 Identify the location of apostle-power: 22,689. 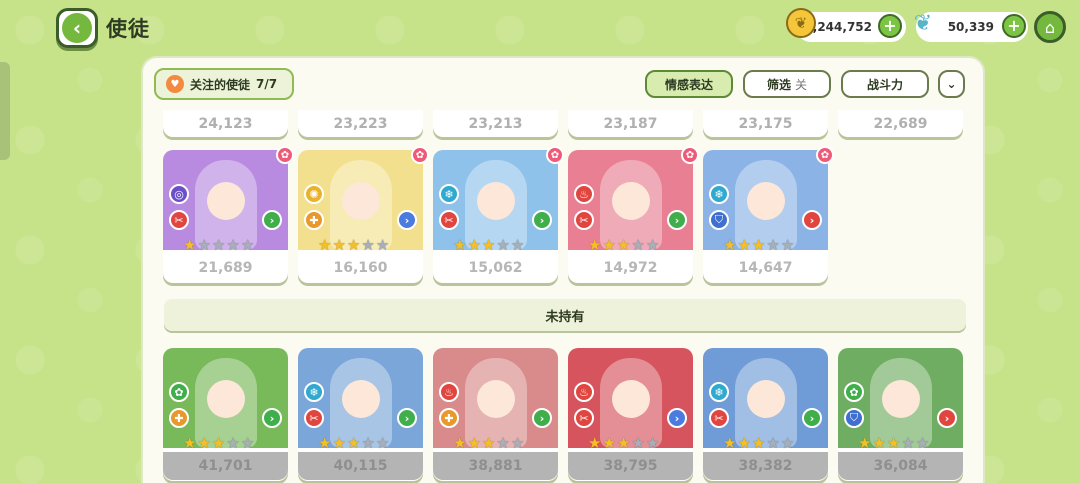
(900, 123).